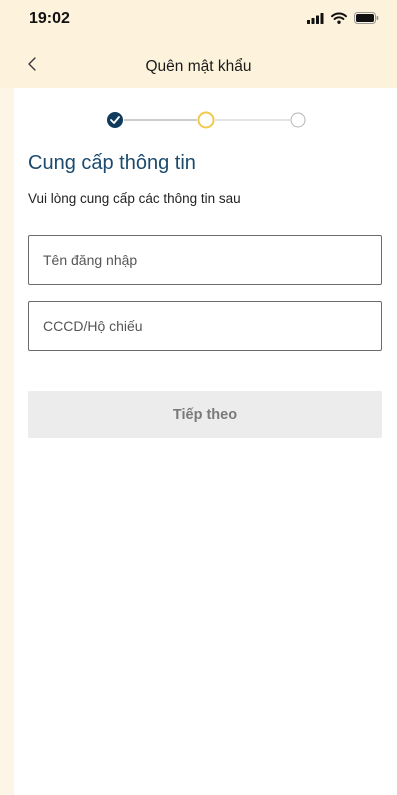 The image size is (397, 795). What do you see at coordinates (115, 120) in the screenshot?
I see `step-completed-icon` at bounding box center [115, 120].